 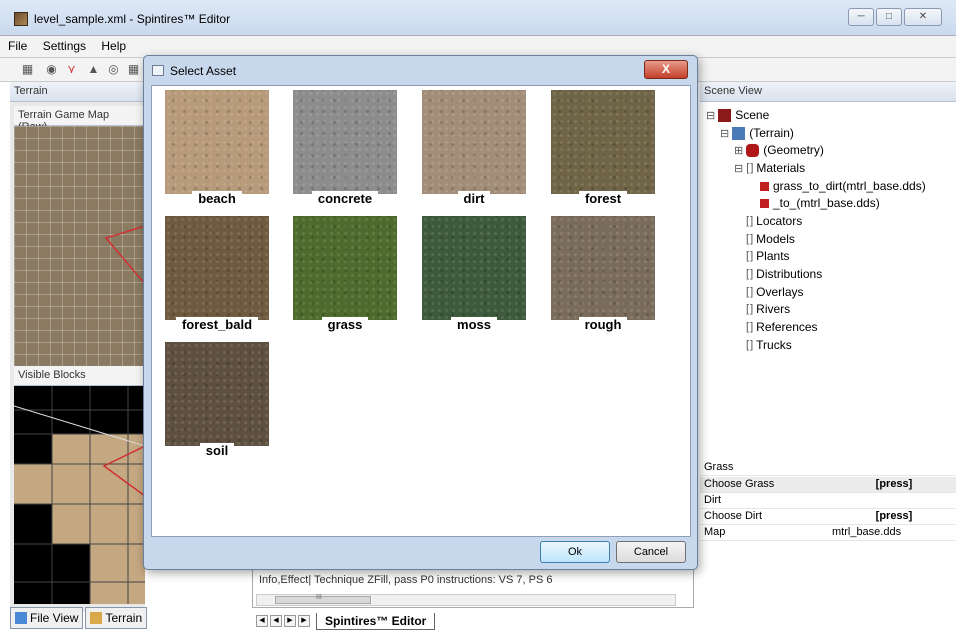 I want to click on dialog-icon, so click(x=158, y=70).